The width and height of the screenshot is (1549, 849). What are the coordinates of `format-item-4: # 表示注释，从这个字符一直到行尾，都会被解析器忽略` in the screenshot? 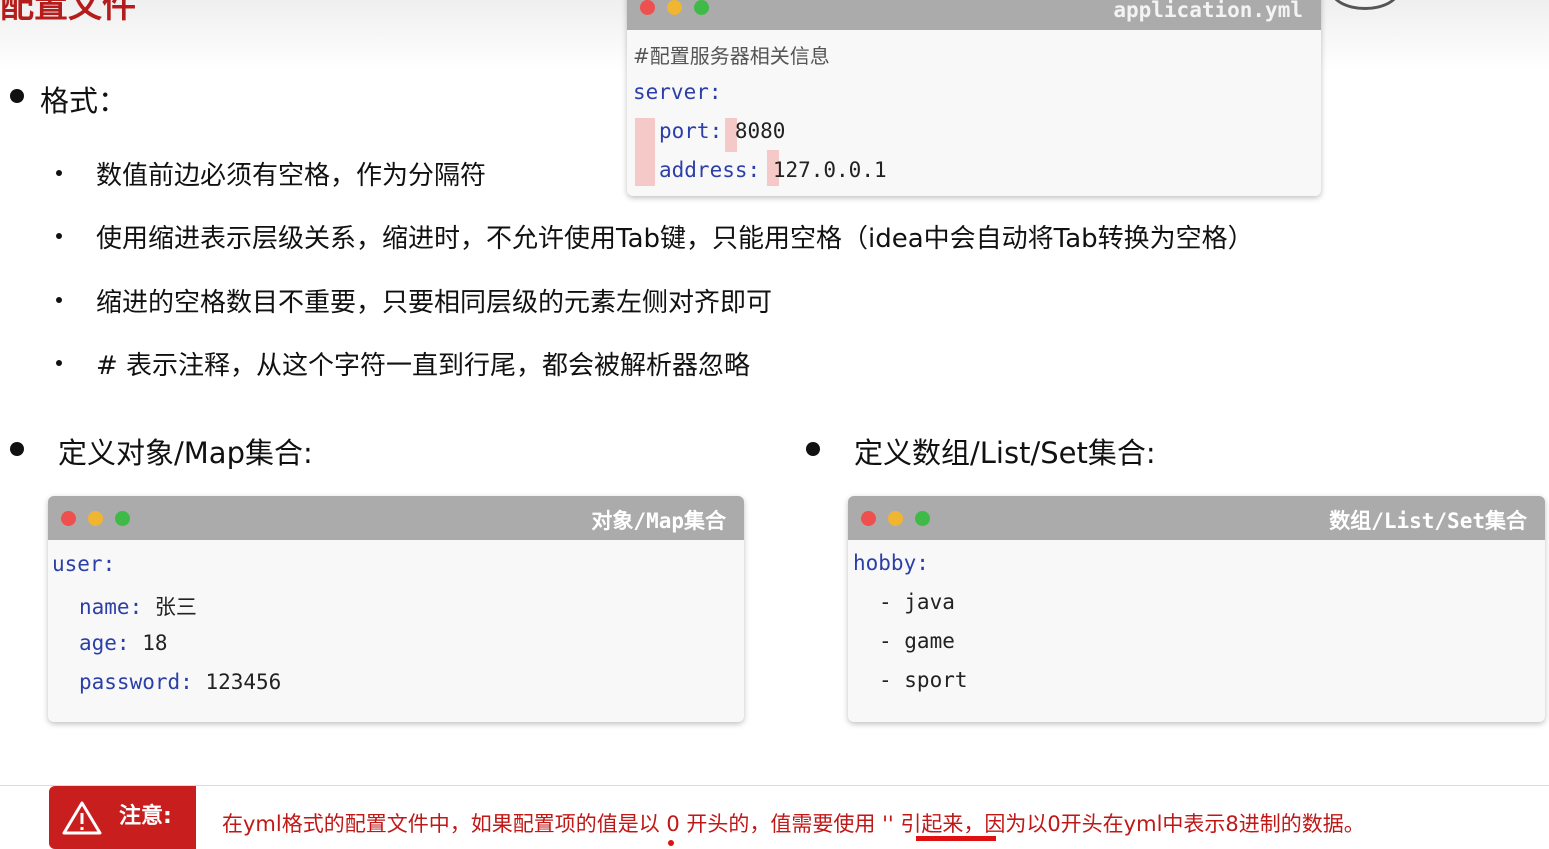 It's located at (423, 366).